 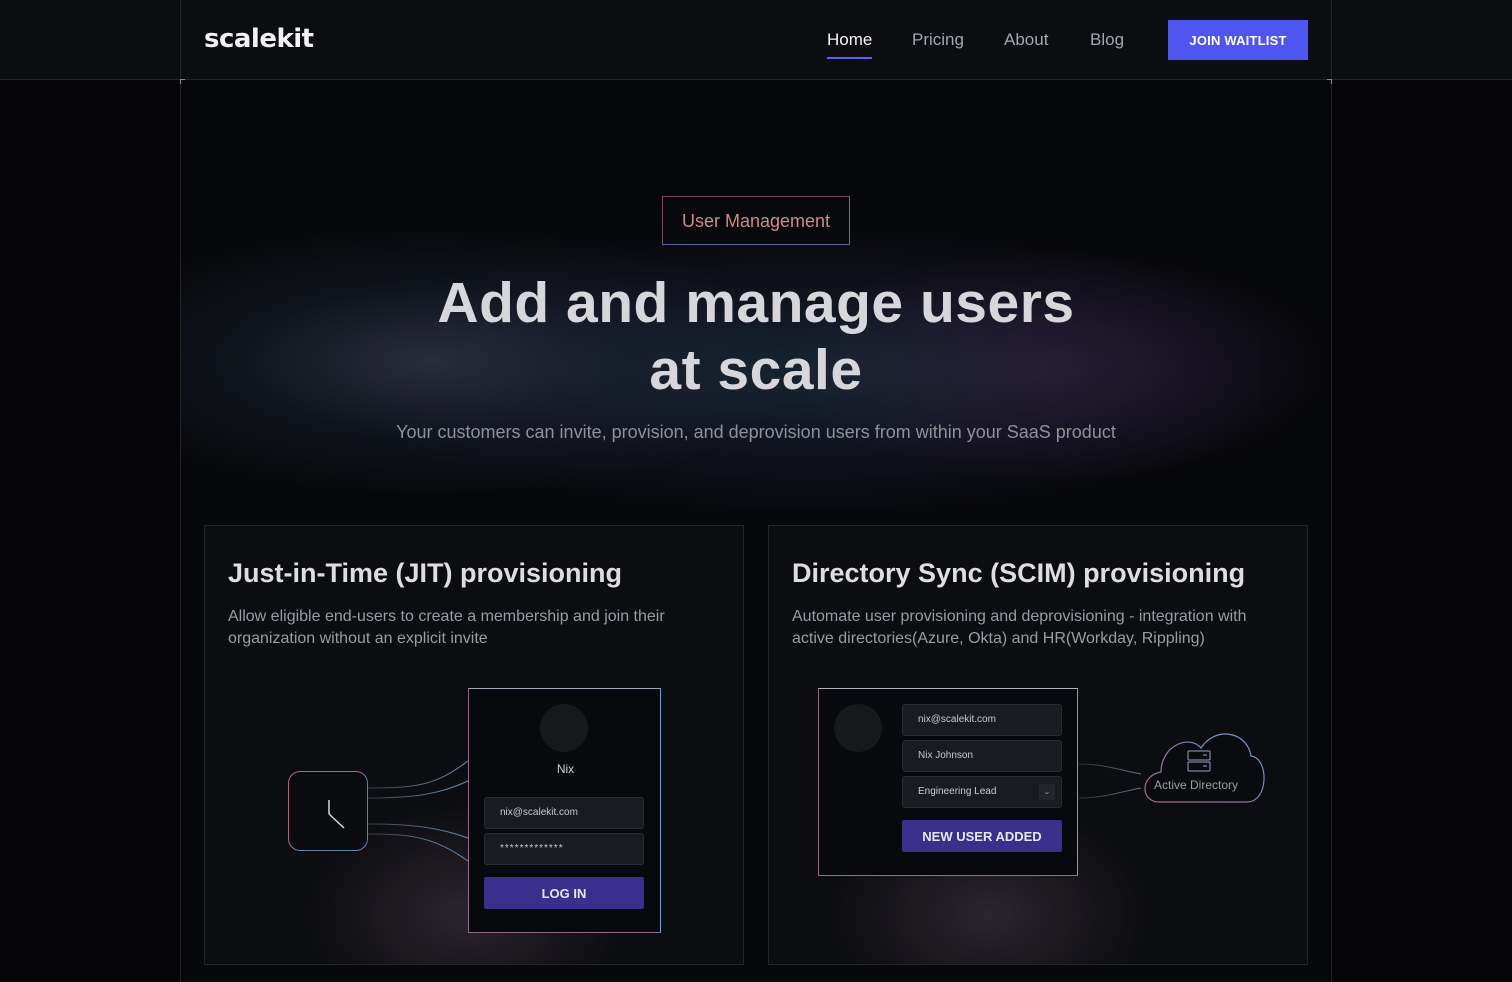 What do you see at coordinates (1107, 40) in the screenshot?
I see `nav-link-blog: Blog` at bounding box center [1107, 40].